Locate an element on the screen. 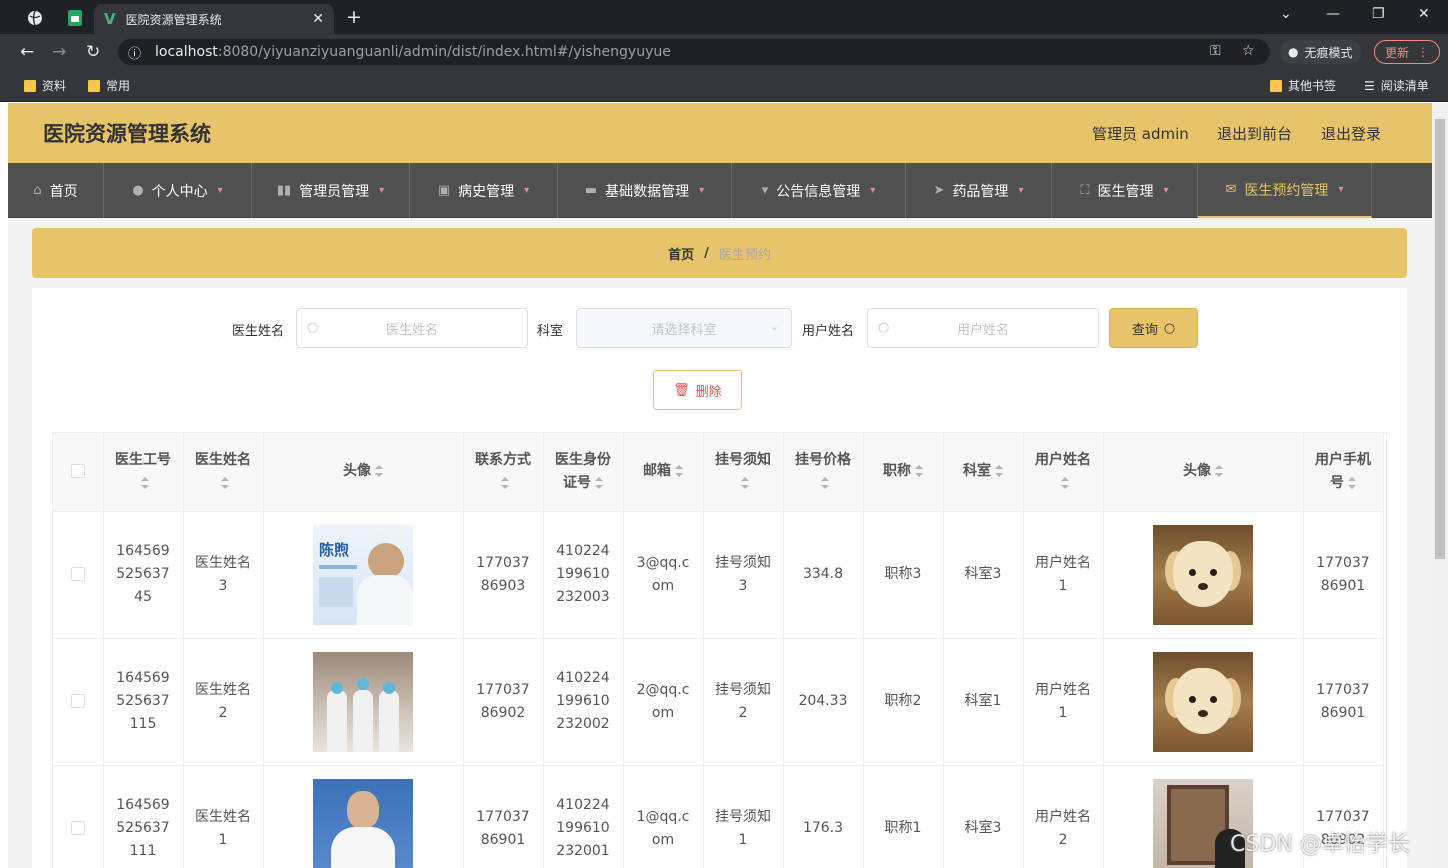  app-title: 医院资源管理系统 is located at coordinates (127, 134).